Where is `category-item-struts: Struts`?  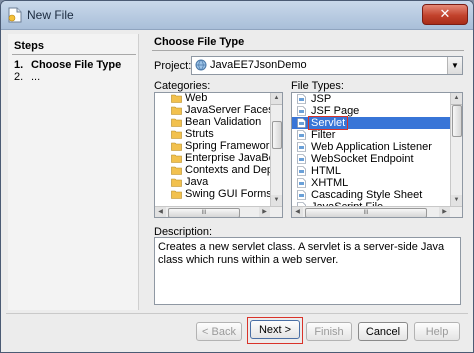 category-item-struts: Struts is located at coordinates (212, 134).